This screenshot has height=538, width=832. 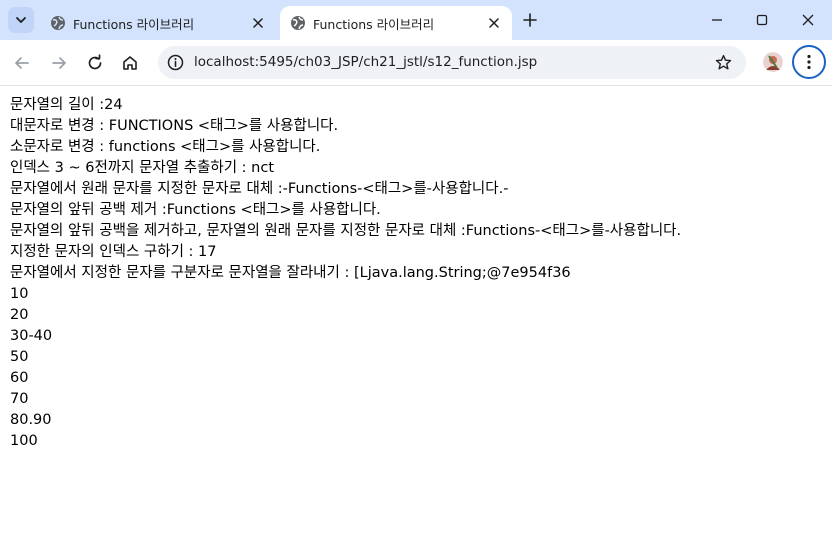 I want to click on tab-inactive: Functions 라이브러리, so click(x=158, y=23).